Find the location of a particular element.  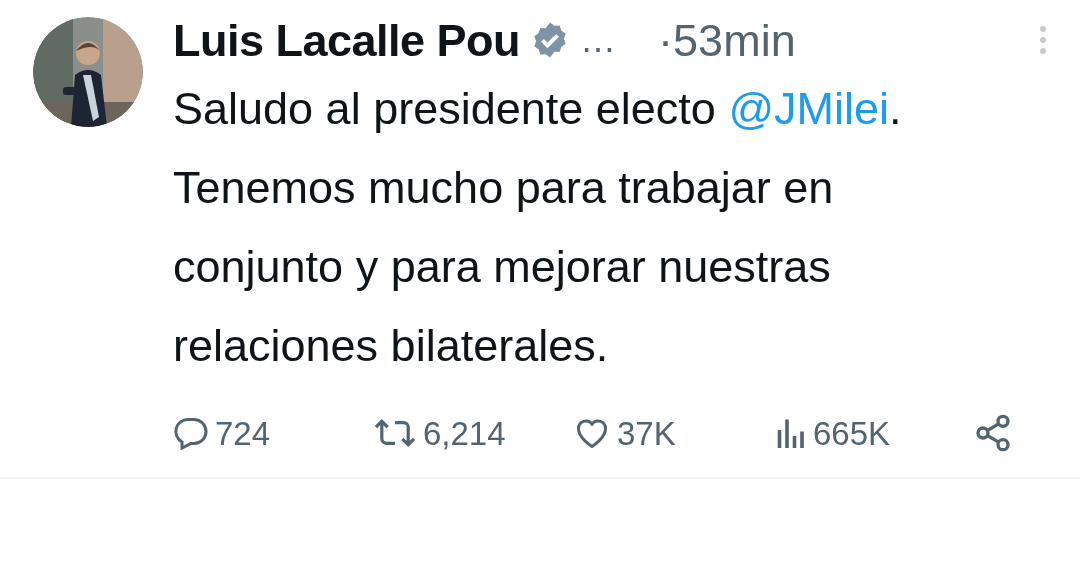

like-button: 37K is located at coordinates (673, 433).